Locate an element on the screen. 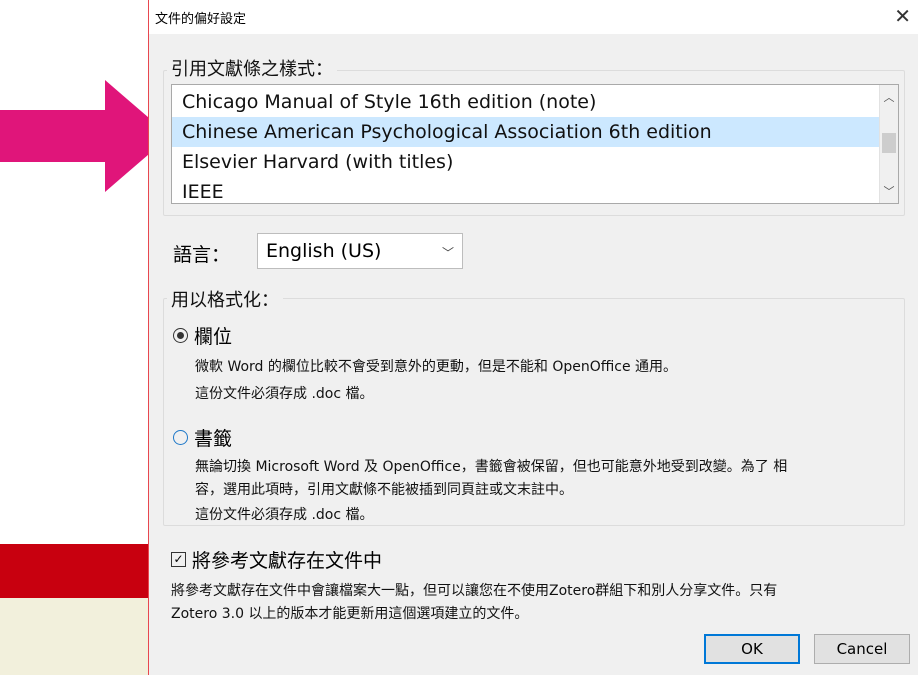  bookmarks-radio: 書籤 is located at coordinates (202, 437).